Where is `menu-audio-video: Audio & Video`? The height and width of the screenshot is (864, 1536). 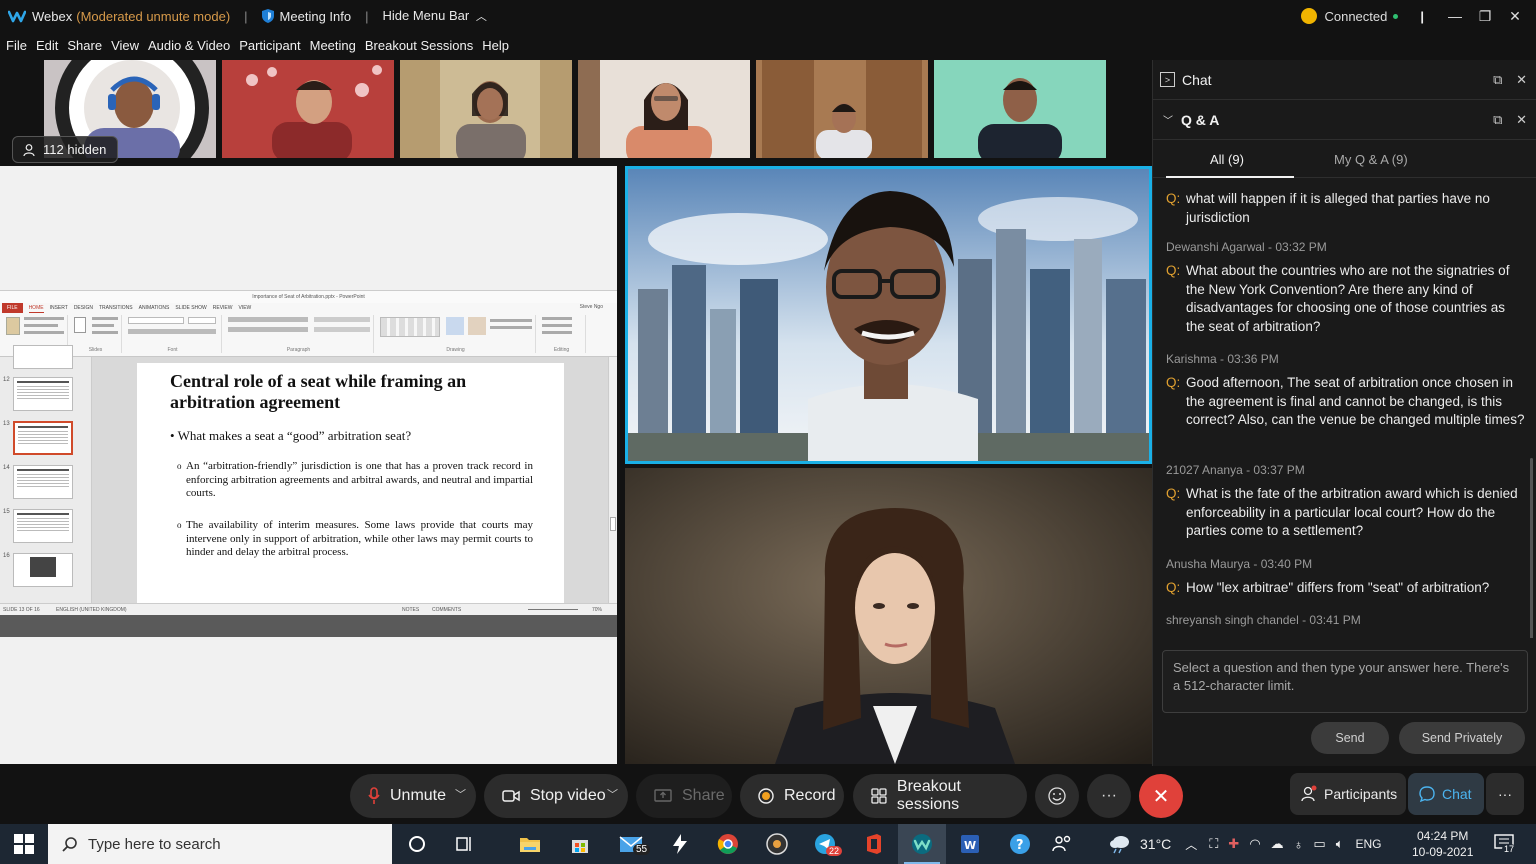
menu-audio-video: Audio & Video is located at coordinates (189, 45).